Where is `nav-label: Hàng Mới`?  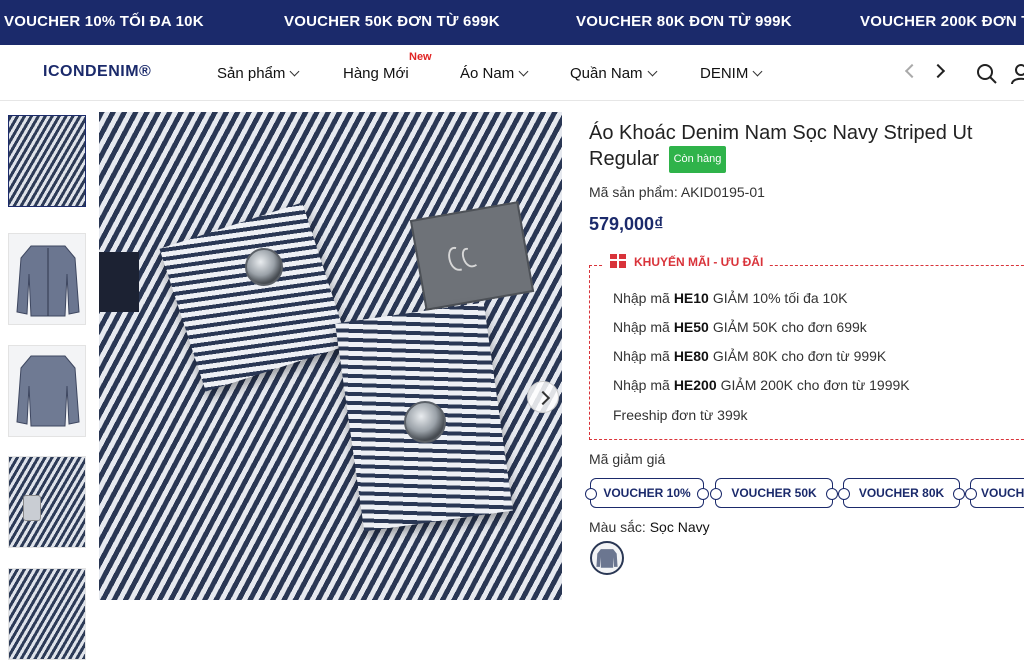
nav-label: Hàng Mới is located at coordinates (376, 73).